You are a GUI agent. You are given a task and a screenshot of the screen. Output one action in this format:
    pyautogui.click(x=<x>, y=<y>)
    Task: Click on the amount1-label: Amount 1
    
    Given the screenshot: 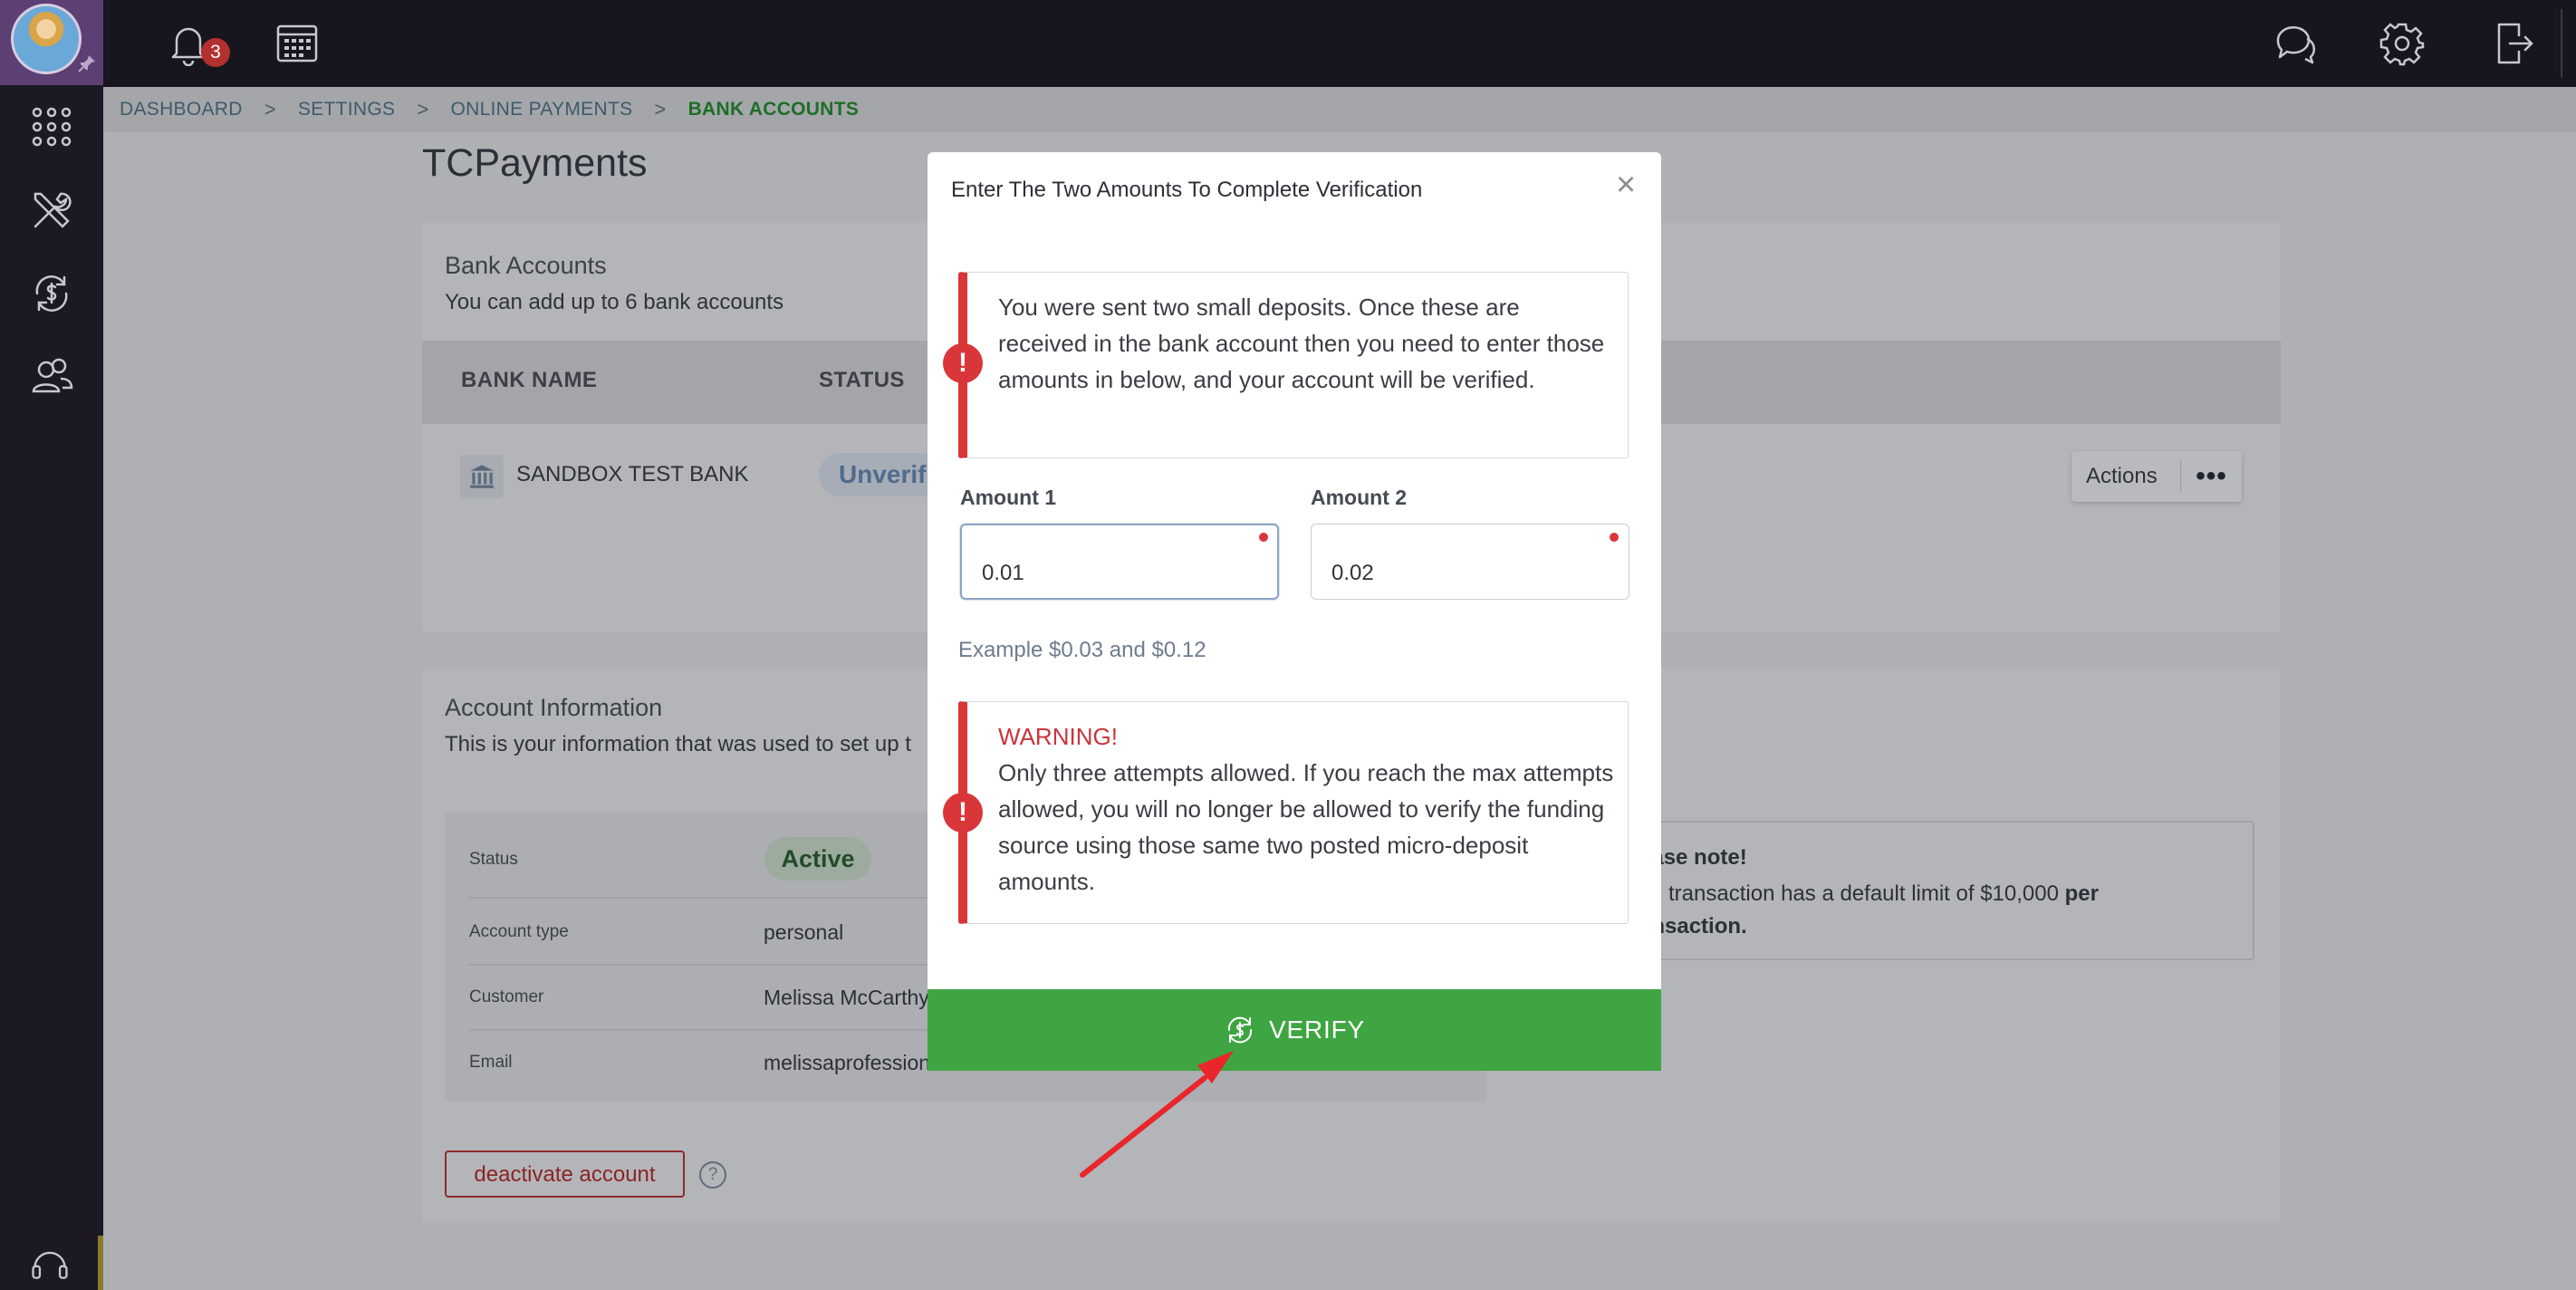 What is the action you would take?
    pyautogui.click(x=1008, y=498)
    